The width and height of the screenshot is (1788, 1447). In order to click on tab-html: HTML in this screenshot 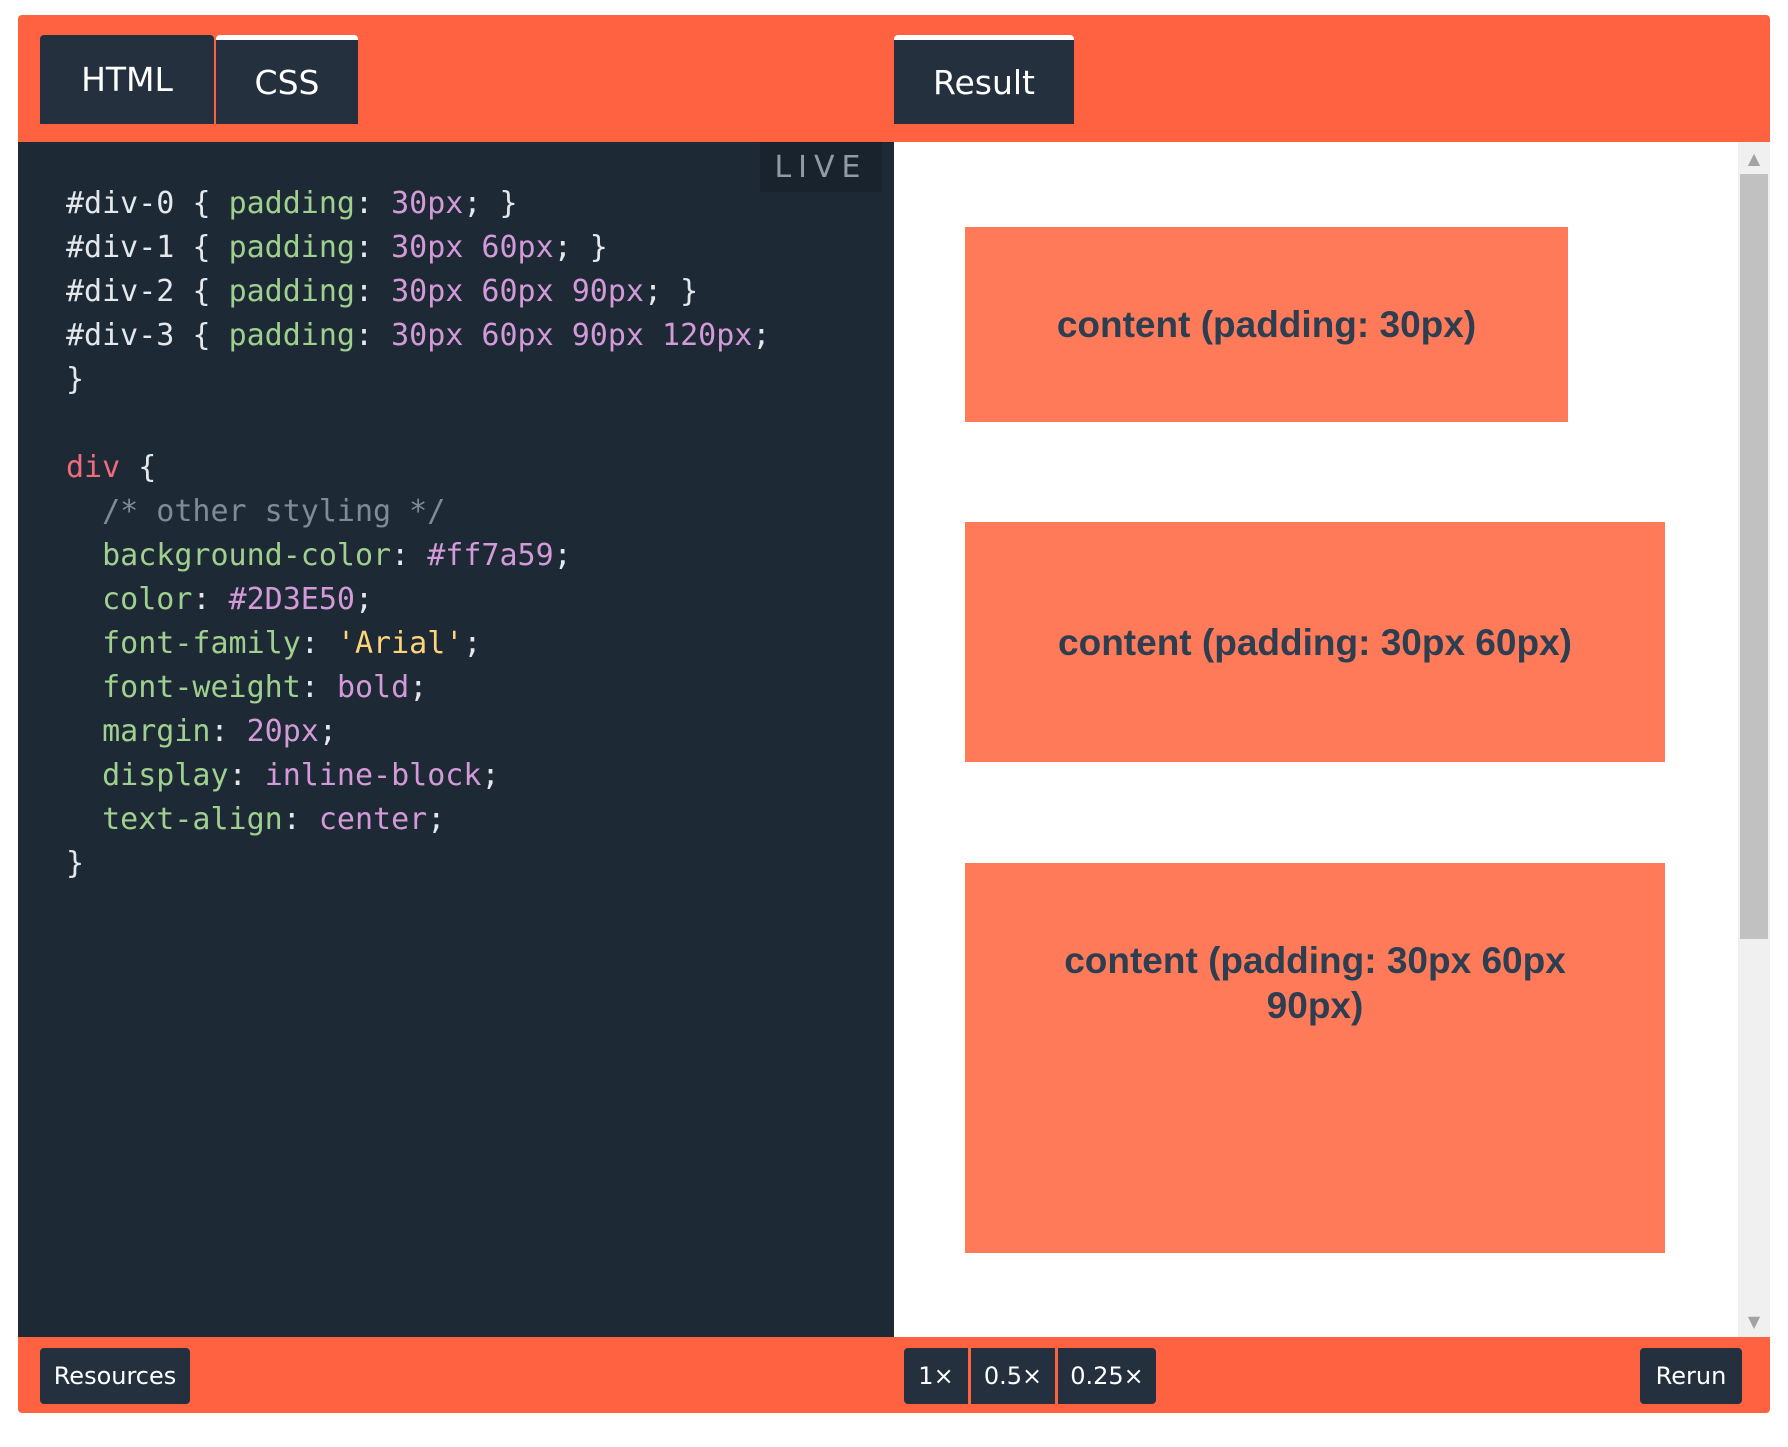, I will do `click(127, 79)`.